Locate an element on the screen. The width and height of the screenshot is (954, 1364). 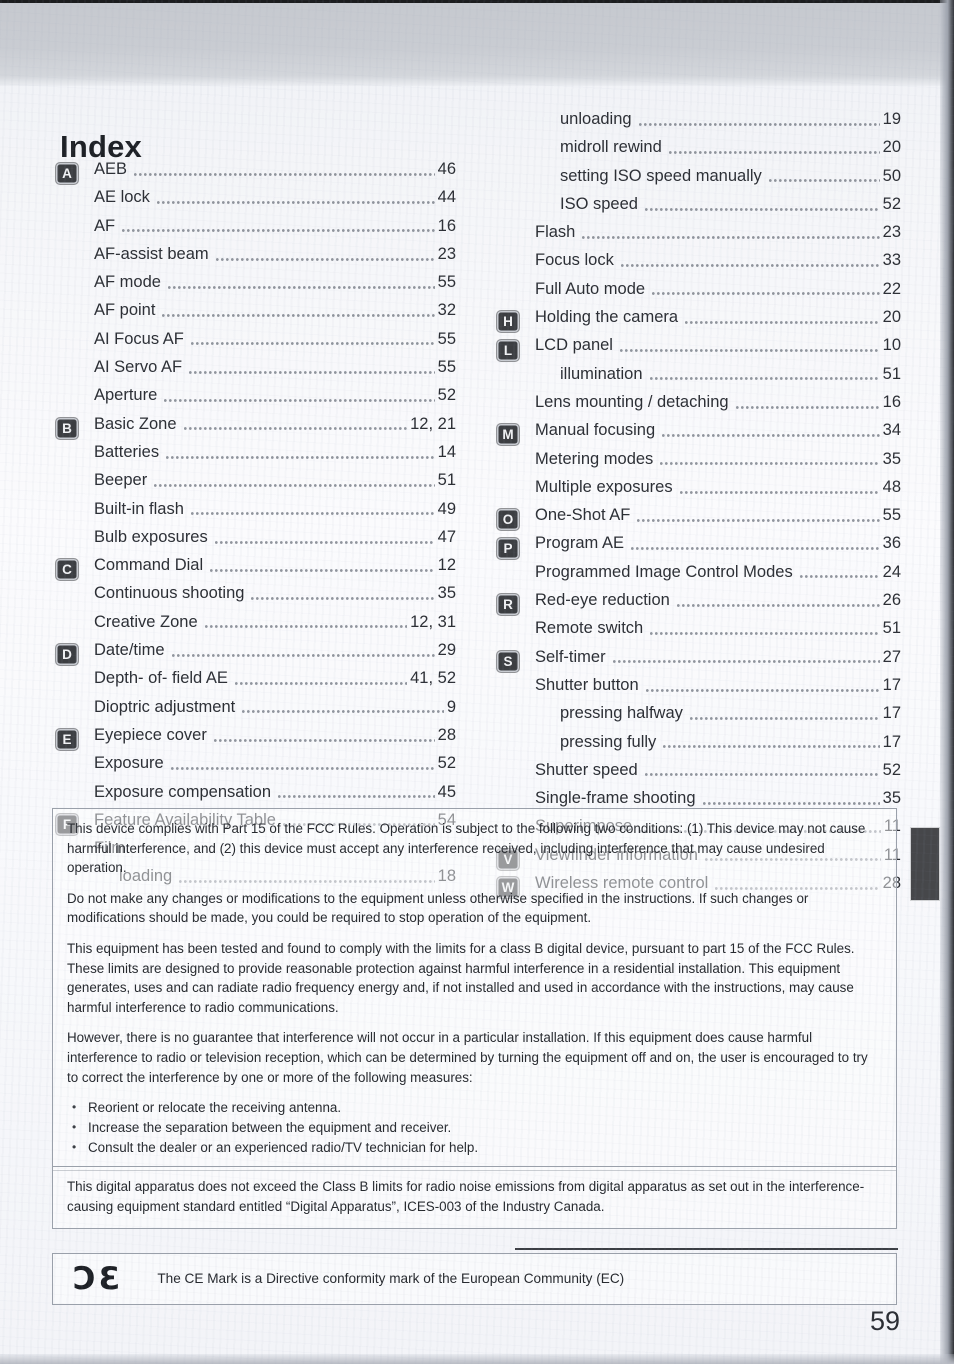
index-entry: A AEB 46 is located at coordinates (256, 174).